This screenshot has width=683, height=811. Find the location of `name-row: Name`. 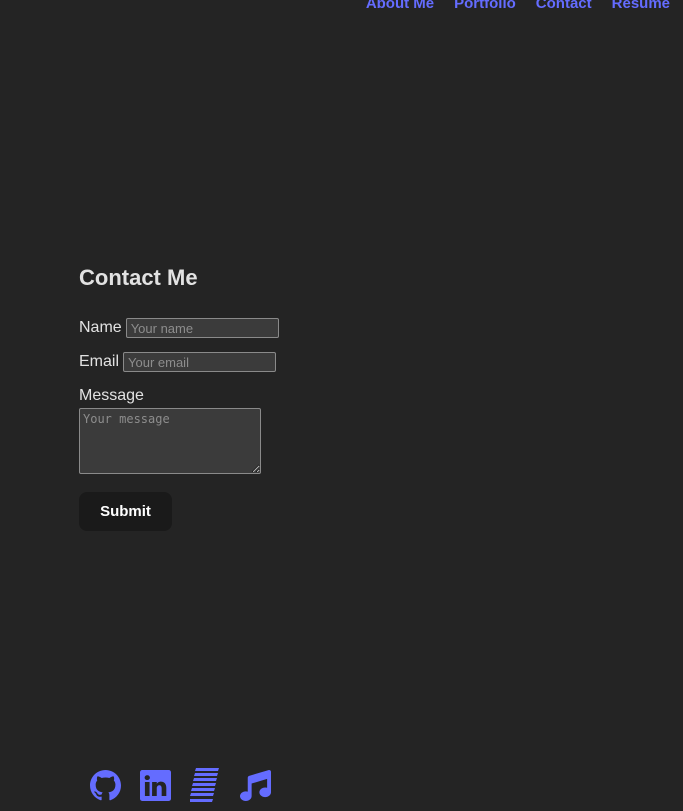

name-row: Name is located at coordinates (179, 328).